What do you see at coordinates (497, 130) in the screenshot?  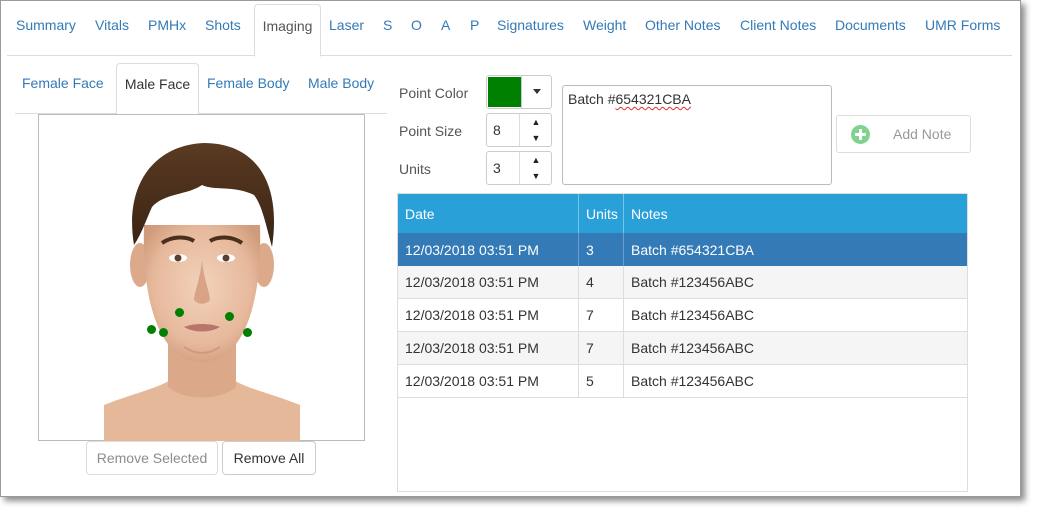 I see `point-size-value: 8` at bounding box center [497, 130].